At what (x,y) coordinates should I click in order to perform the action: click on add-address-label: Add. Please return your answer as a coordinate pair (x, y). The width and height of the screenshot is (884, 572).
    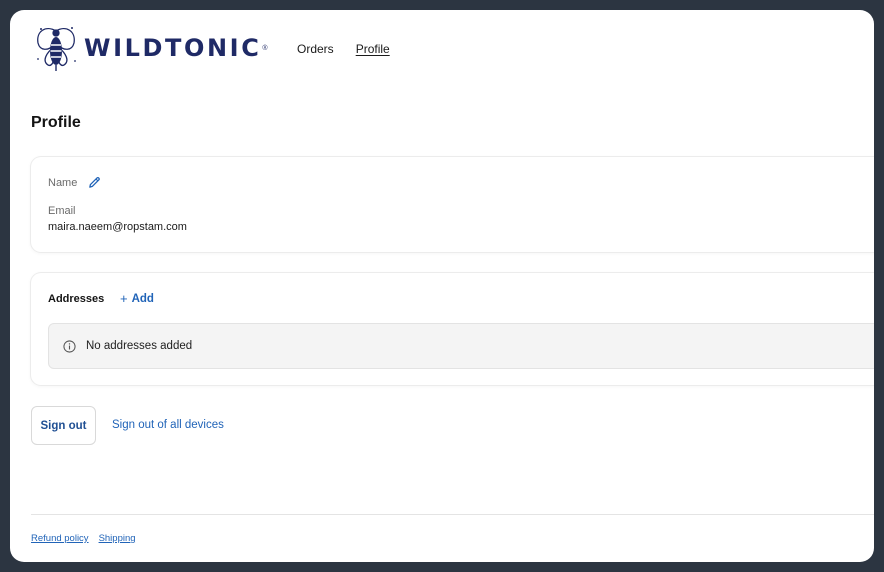
    Looking at the image, I should click on (142, 298).